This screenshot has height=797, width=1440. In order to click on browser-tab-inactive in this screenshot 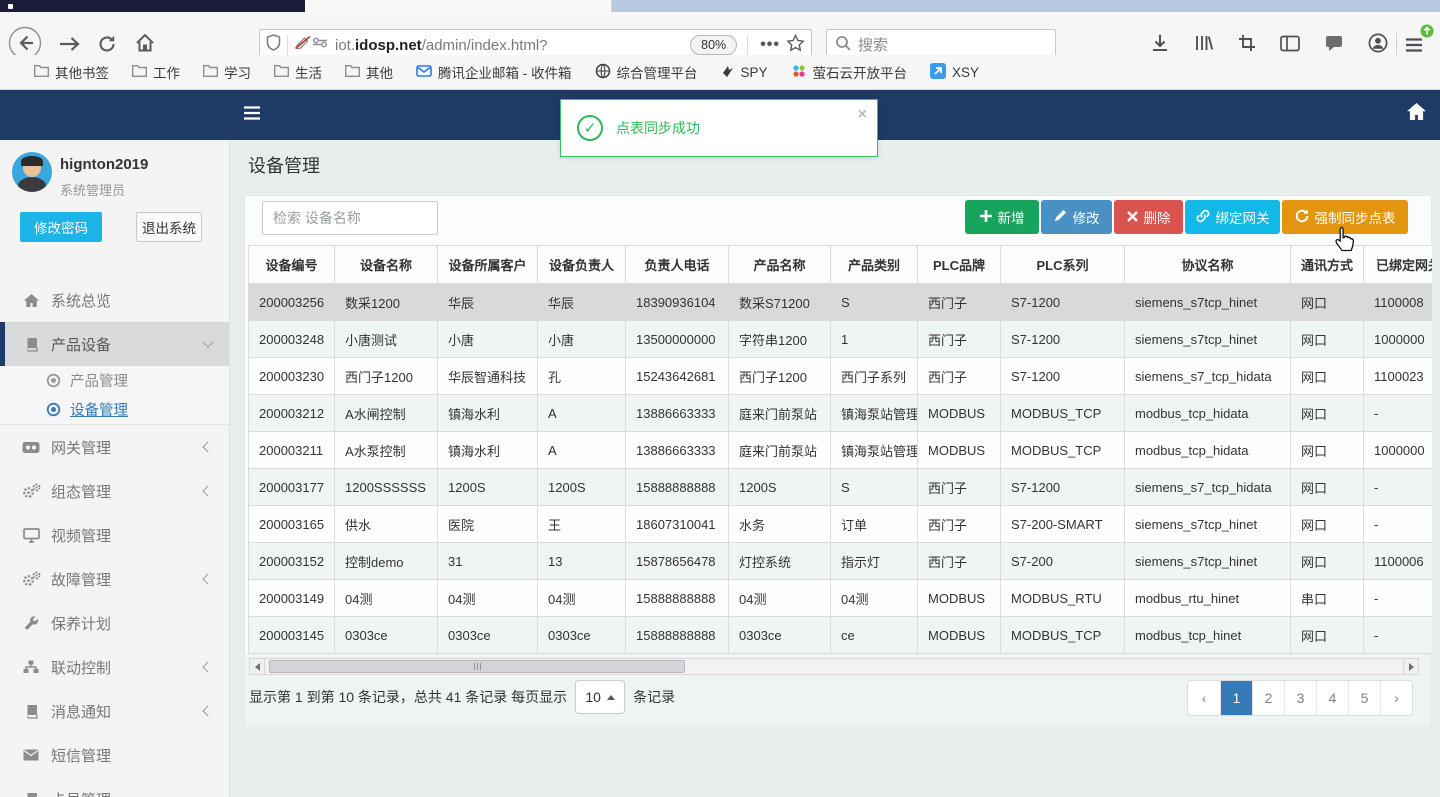, I will do `click(458, 6)`.